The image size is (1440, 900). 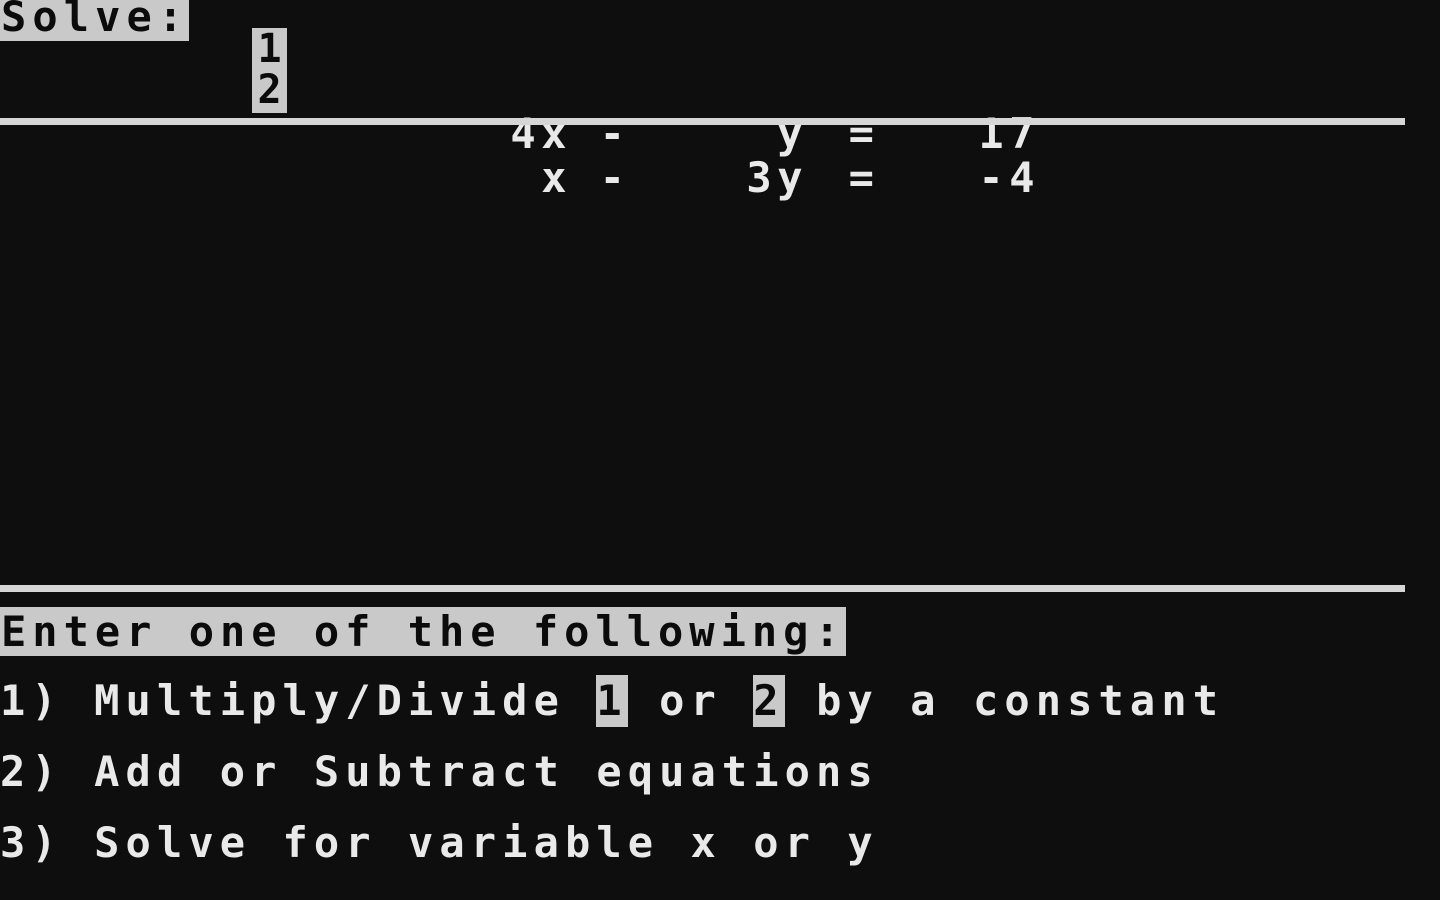 I want to click on menu-item-3-label: Solve for variable x or y, so click(x=470, y=842).